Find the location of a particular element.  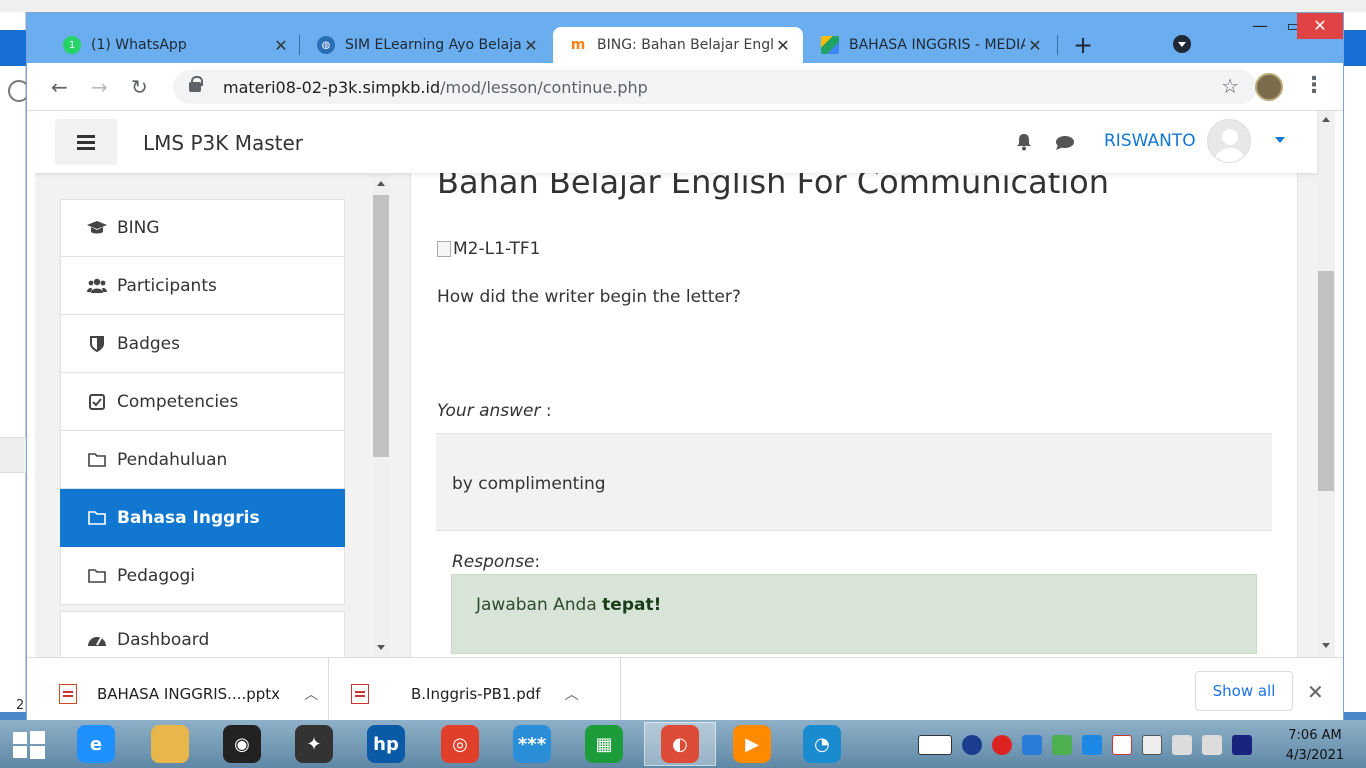

webcam-icon: ◉ is located at coordinates (242, 744).